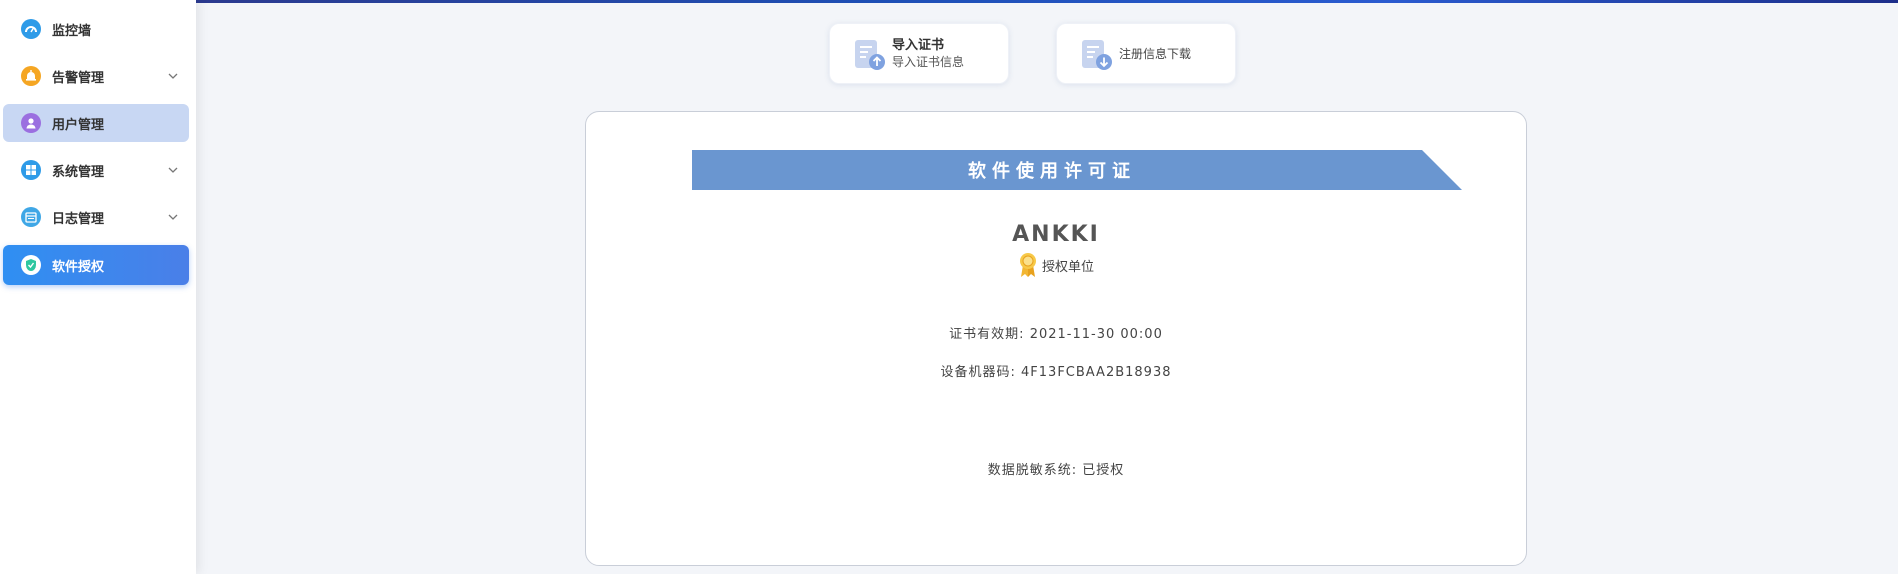  What do you see at coordinates (1096, 372) in the screenshot?
I see `machine-code-value: 4F13FCBAA2B18938` at bounding box center [1096, 372].